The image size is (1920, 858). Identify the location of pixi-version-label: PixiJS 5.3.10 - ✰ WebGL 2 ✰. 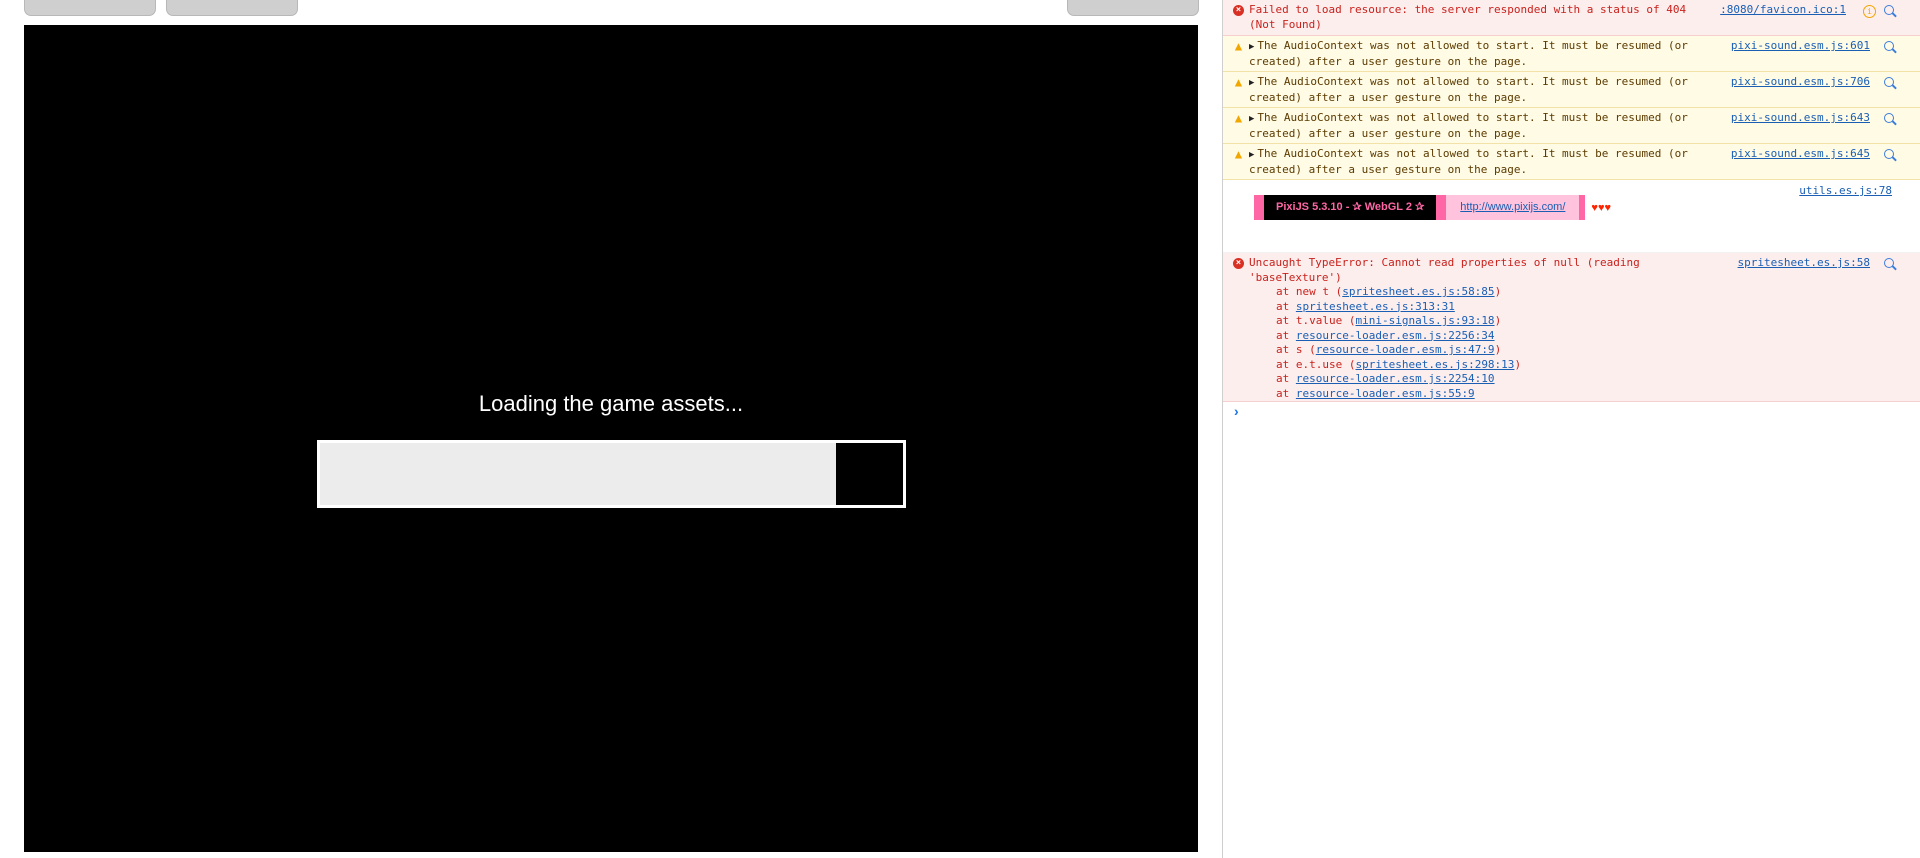
(1350, 207).